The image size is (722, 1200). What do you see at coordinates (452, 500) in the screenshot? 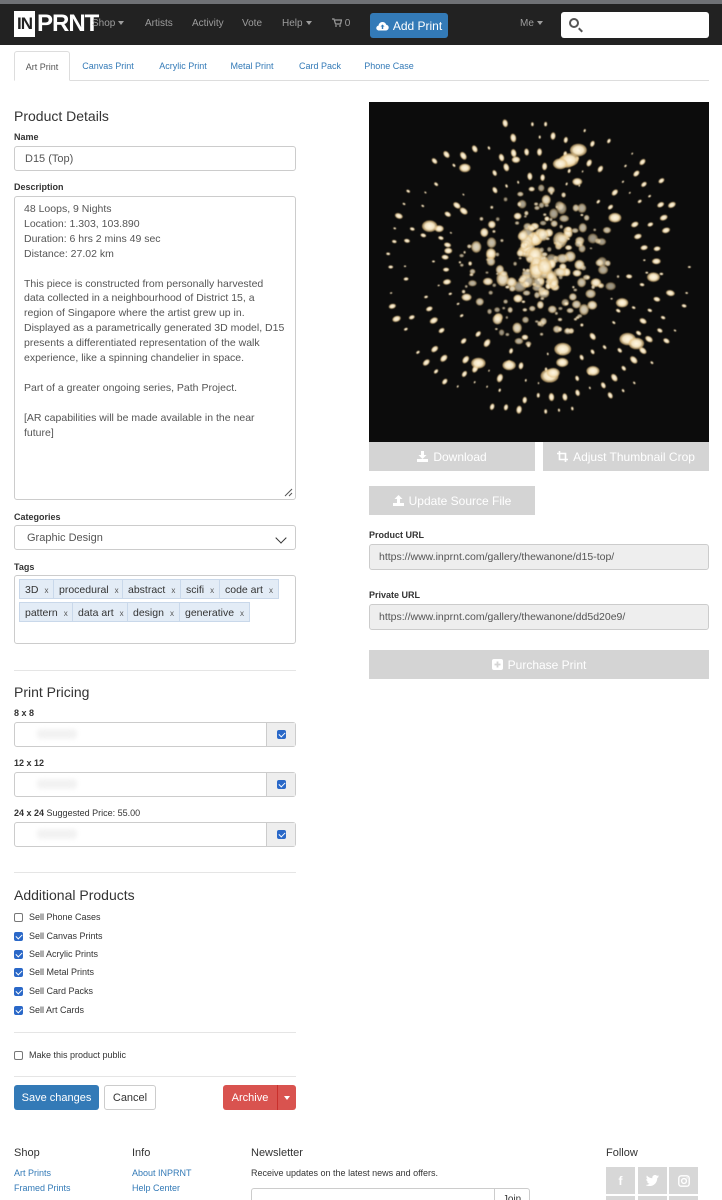
I see `update-source-file-button: Update Source File` at bounding box center [452, 500].